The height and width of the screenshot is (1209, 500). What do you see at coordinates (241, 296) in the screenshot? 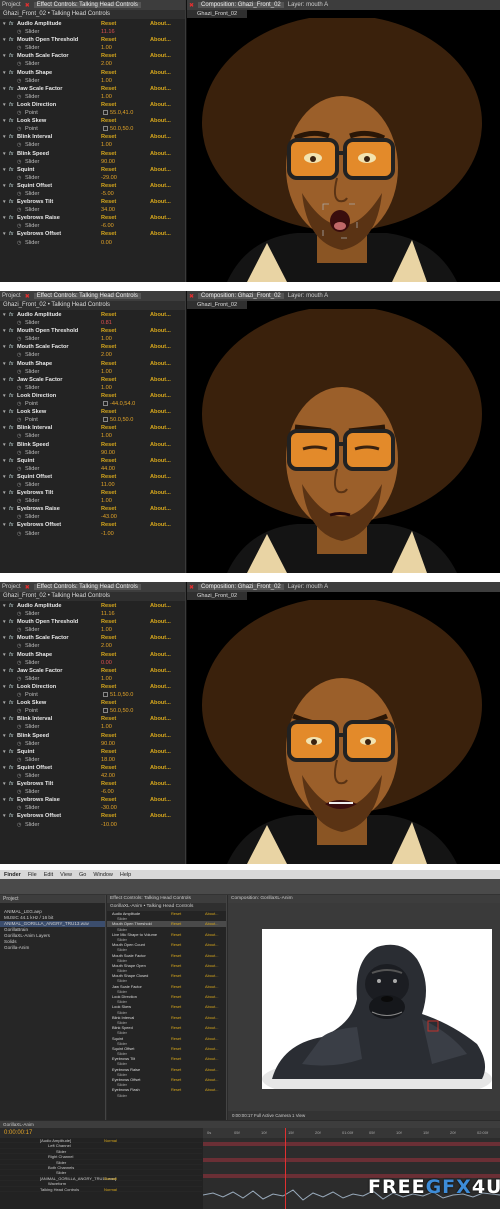
I see `composition-tab: Composition: Ghazi_Front_02` at bounding box center [241, 296].